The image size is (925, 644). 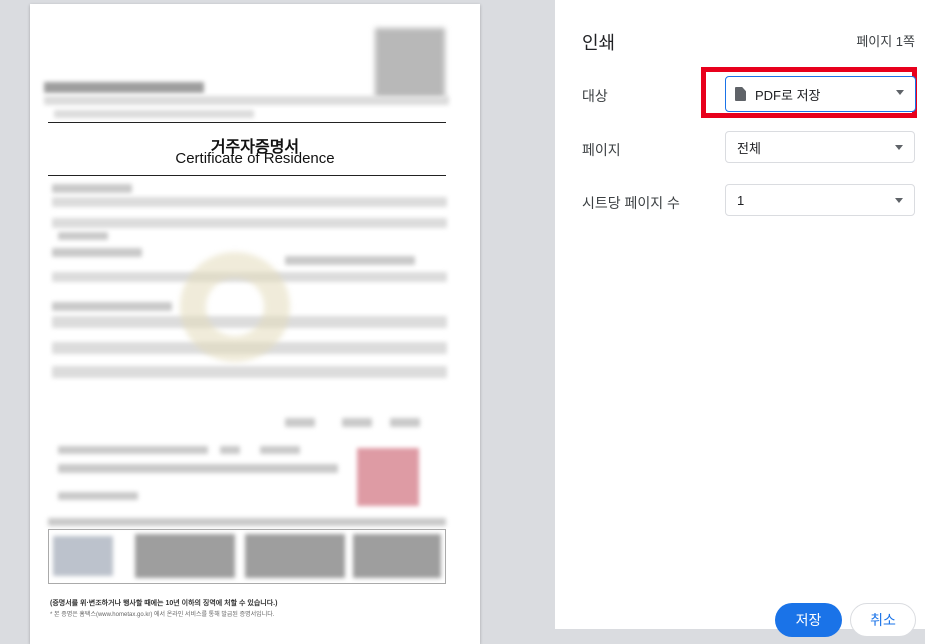 I want to click on destination-value: PDF로 저장, so click(x=788, y=95).